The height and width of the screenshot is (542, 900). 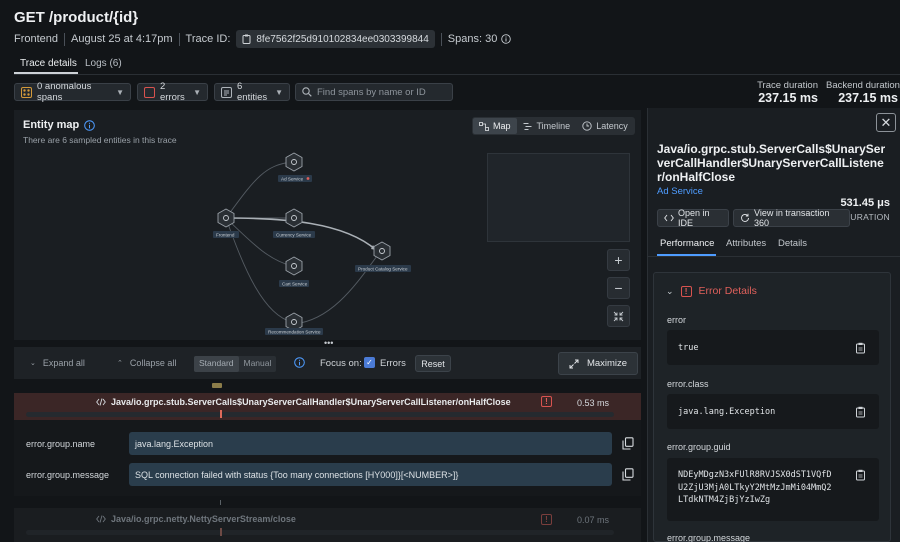 I want to click on tab-trace-details: Trace details, so click(x=46, y=64).